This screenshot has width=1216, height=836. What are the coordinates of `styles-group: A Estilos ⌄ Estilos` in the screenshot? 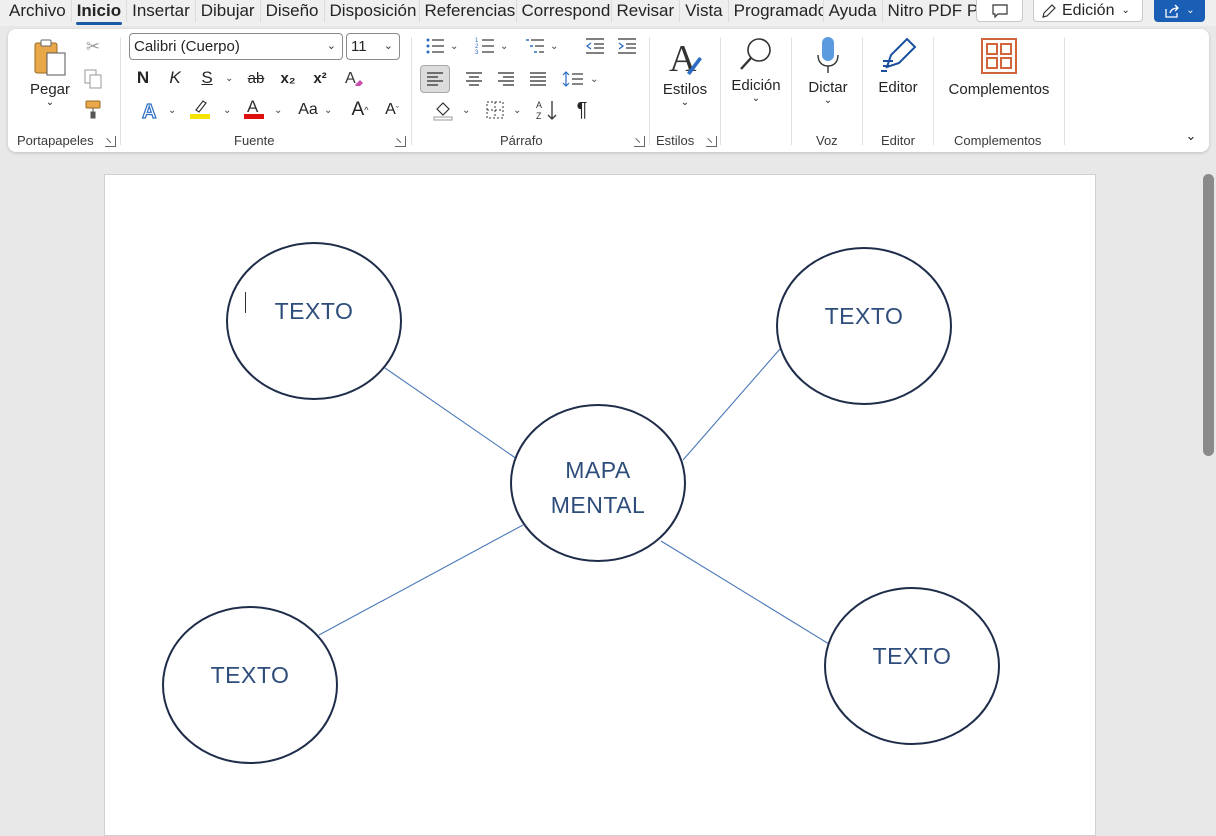 It's located at (685, 90).